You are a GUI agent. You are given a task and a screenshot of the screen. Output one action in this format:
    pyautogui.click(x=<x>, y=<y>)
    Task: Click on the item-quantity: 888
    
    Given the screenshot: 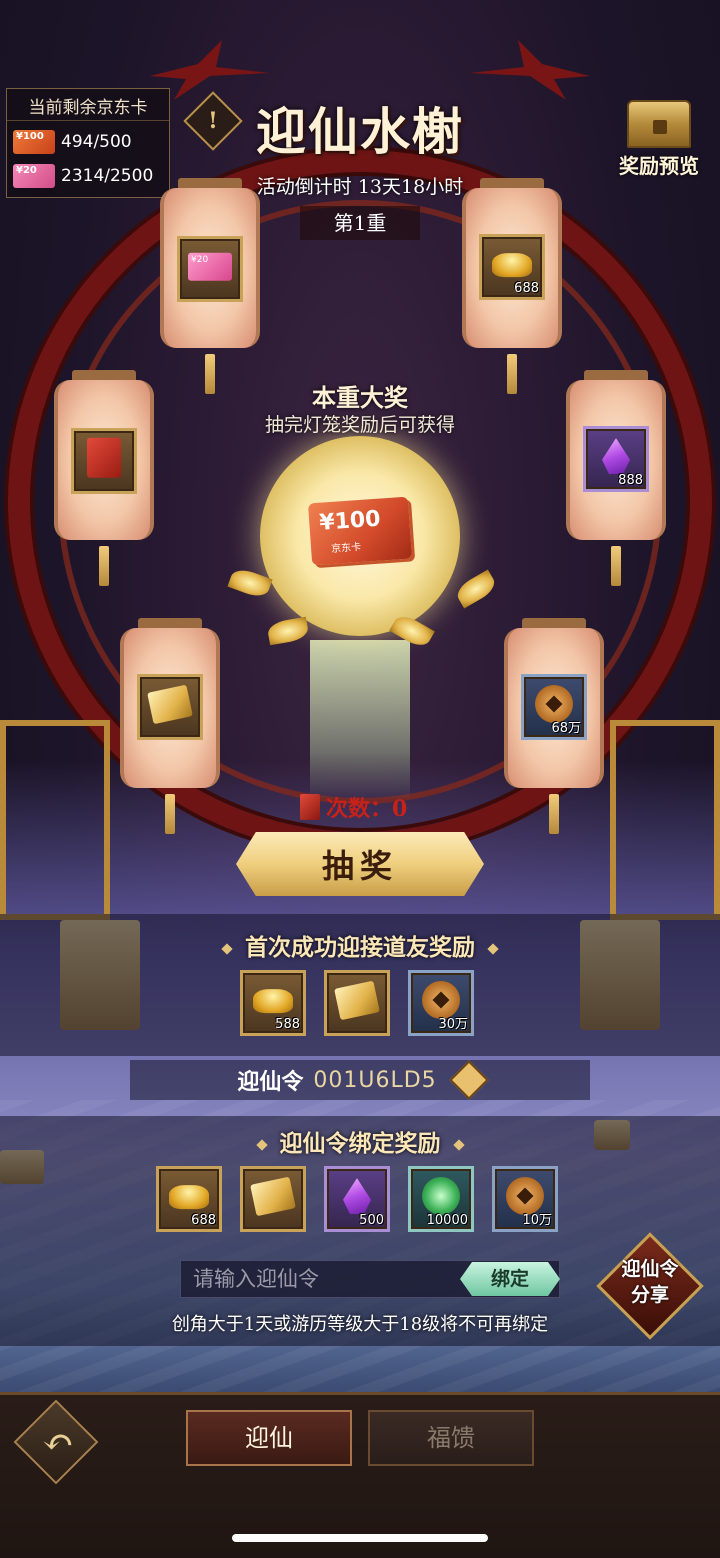 What is the action you would take?
    pyautogui.click(x=630, y=480)
    